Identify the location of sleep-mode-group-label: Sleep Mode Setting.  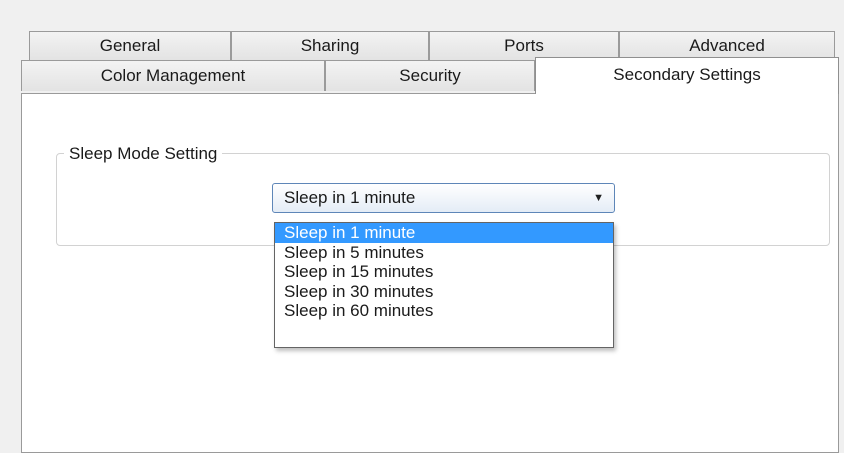
(143, 154).